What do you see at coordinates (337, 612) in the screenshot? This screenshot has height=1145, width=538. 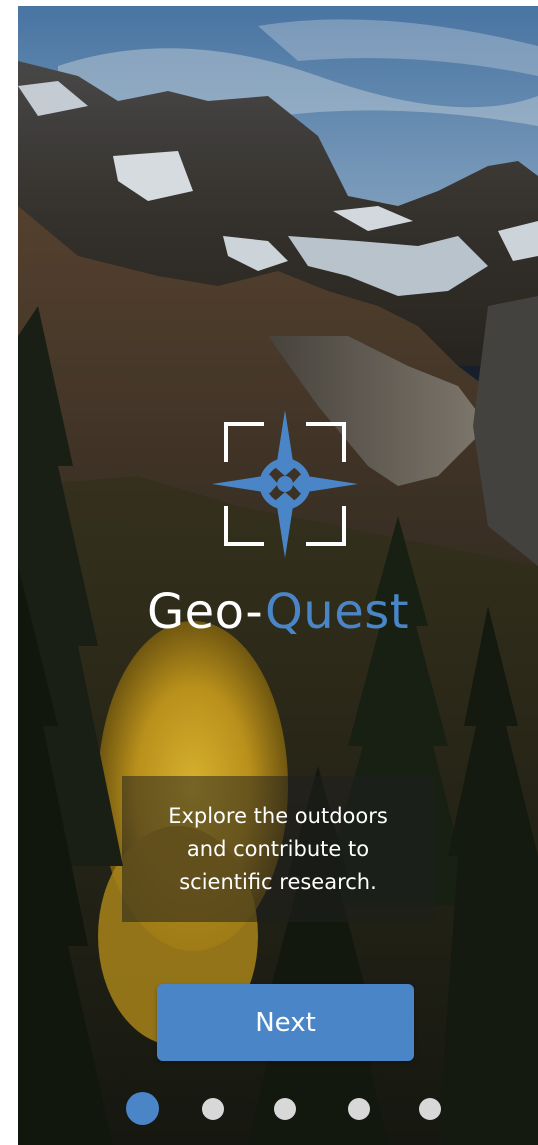 I see `app-title-part-2: Quest` at bounding box center [337, 612].